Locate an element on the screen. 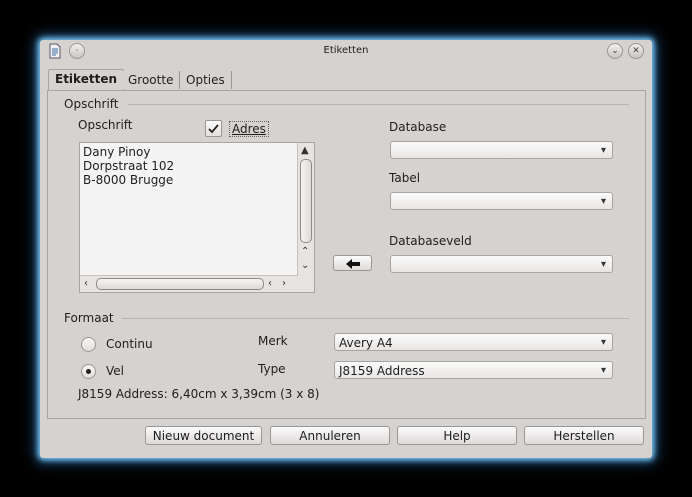 This screenshot has height=497, width=692. address-text: Dany Pinoy Dorpstraat 102 B-8000 Brugge is located at coordinates (128, 166).